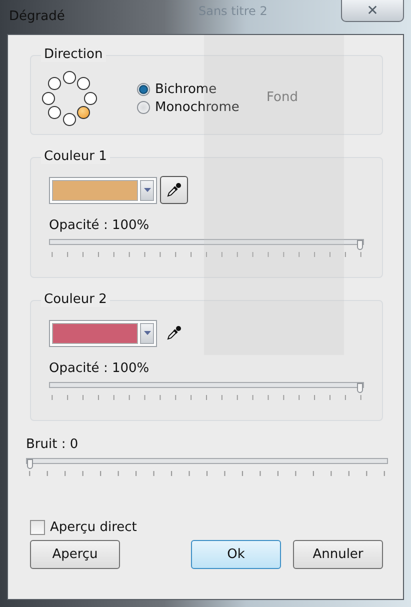 This screenshot has height=607, width=411. What do you see at coordinates (53, 444) in the screenshot?
I see `noise-label: Bruit : 0` at bounding box center [53, 444].